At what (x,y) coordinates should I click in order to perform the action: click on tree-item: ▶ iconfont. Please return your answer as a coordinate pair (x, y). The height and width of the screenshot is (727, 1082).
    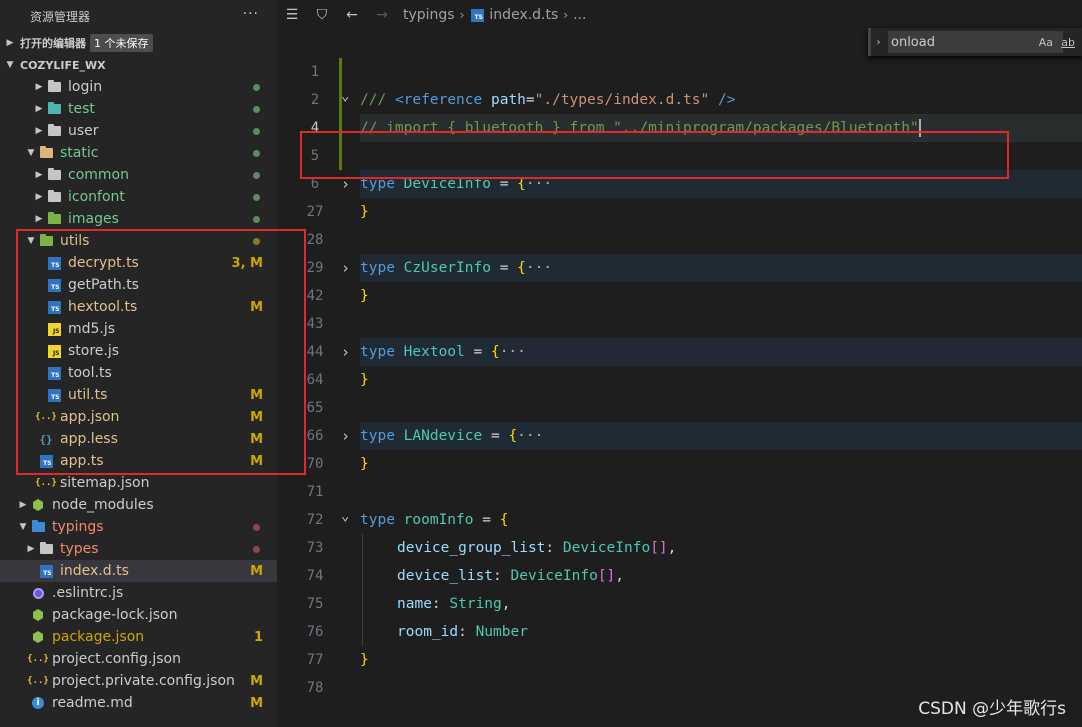
    Looking at the image, I should click on (138, 197).